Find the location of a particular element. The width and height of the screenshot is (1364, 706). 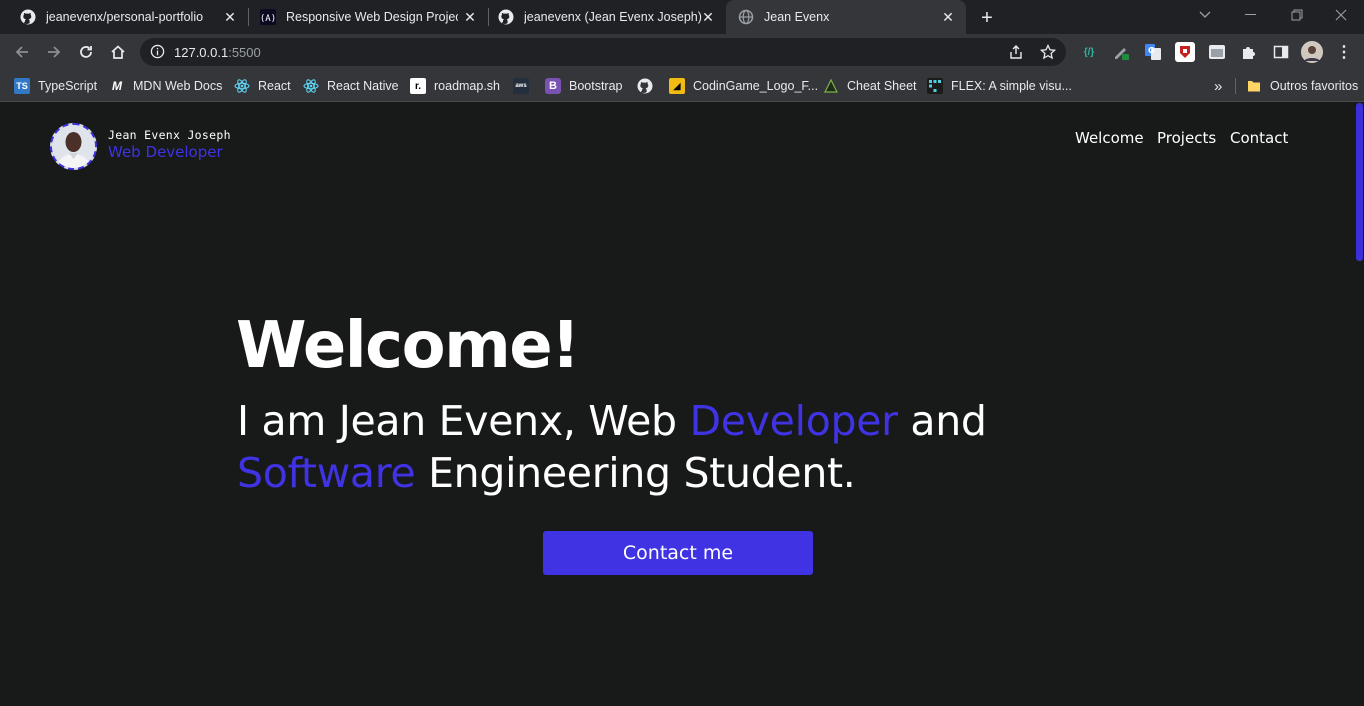

globe-icon is located at coordinates (746, 17).